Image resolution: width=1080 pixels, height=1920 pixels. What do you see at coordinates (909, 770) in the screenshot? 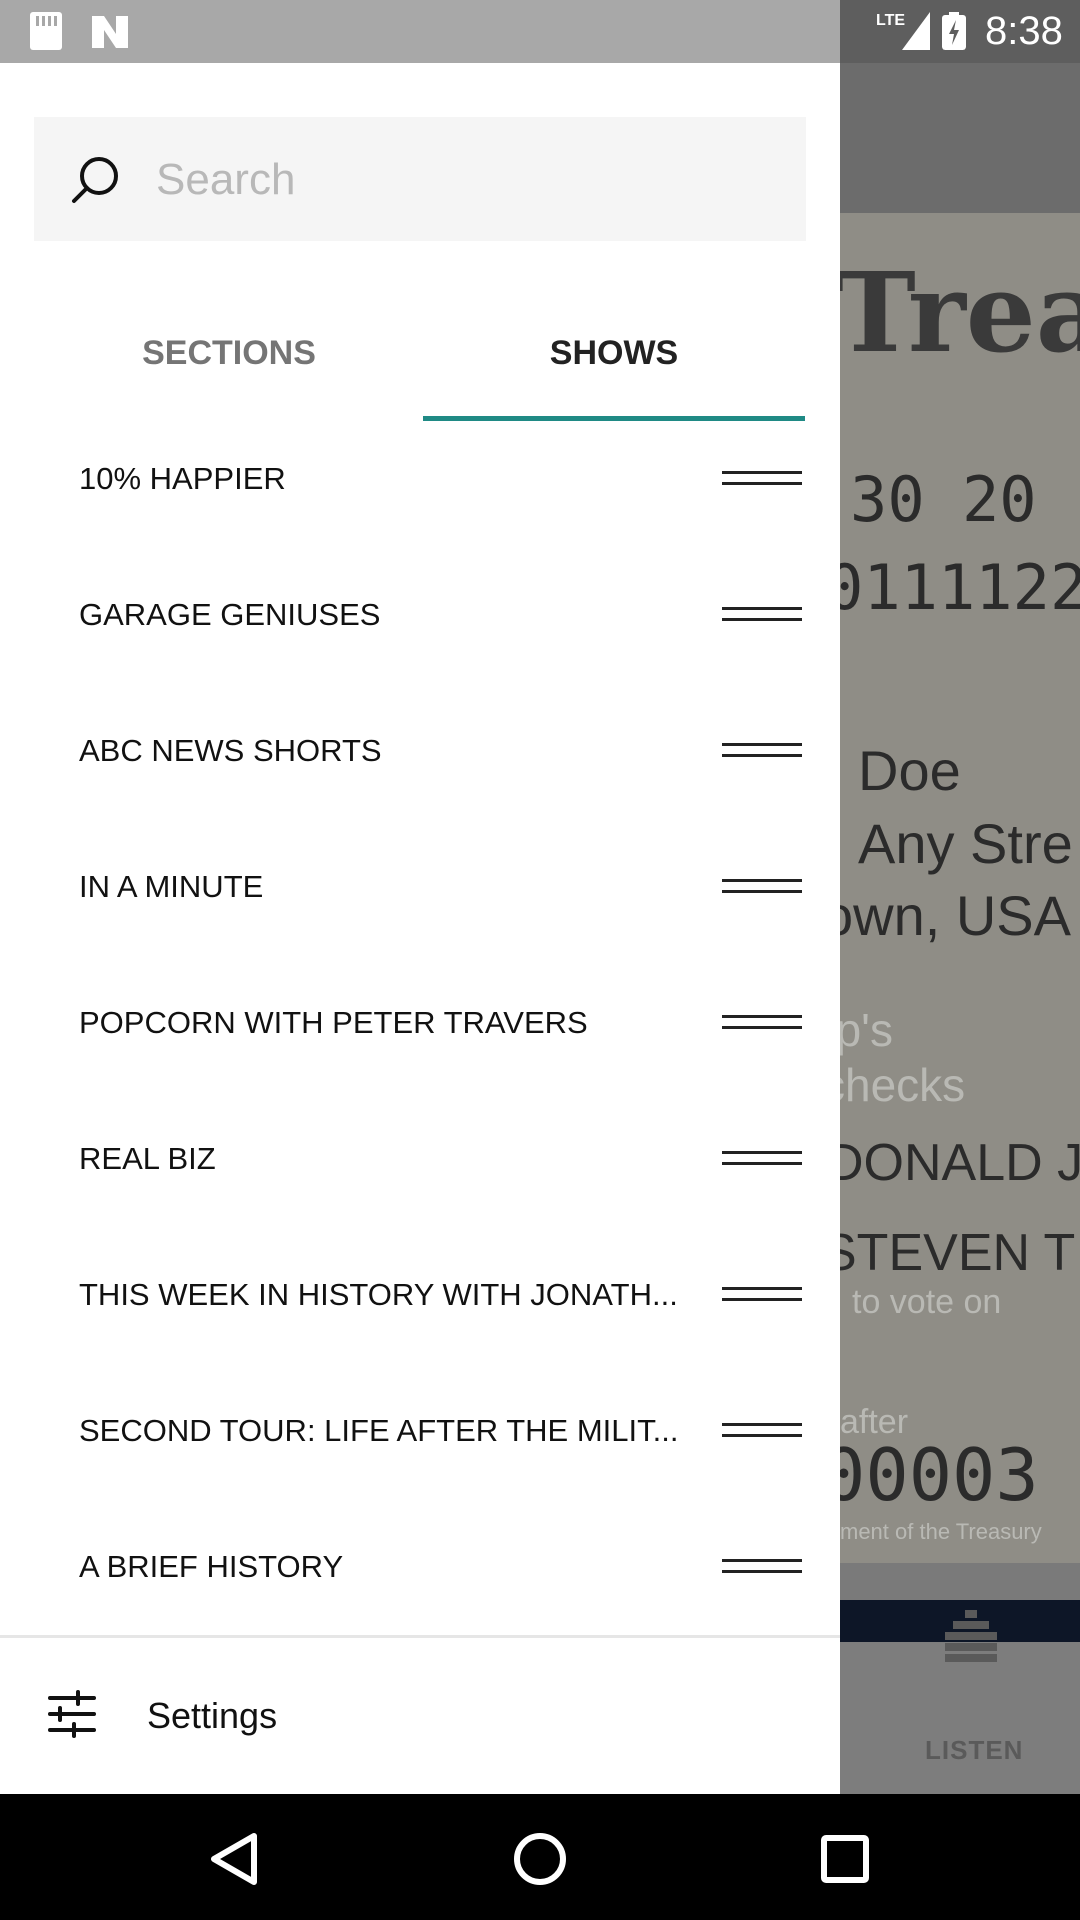
I see `photo-text: Doe` at bounding box center [909, 770].